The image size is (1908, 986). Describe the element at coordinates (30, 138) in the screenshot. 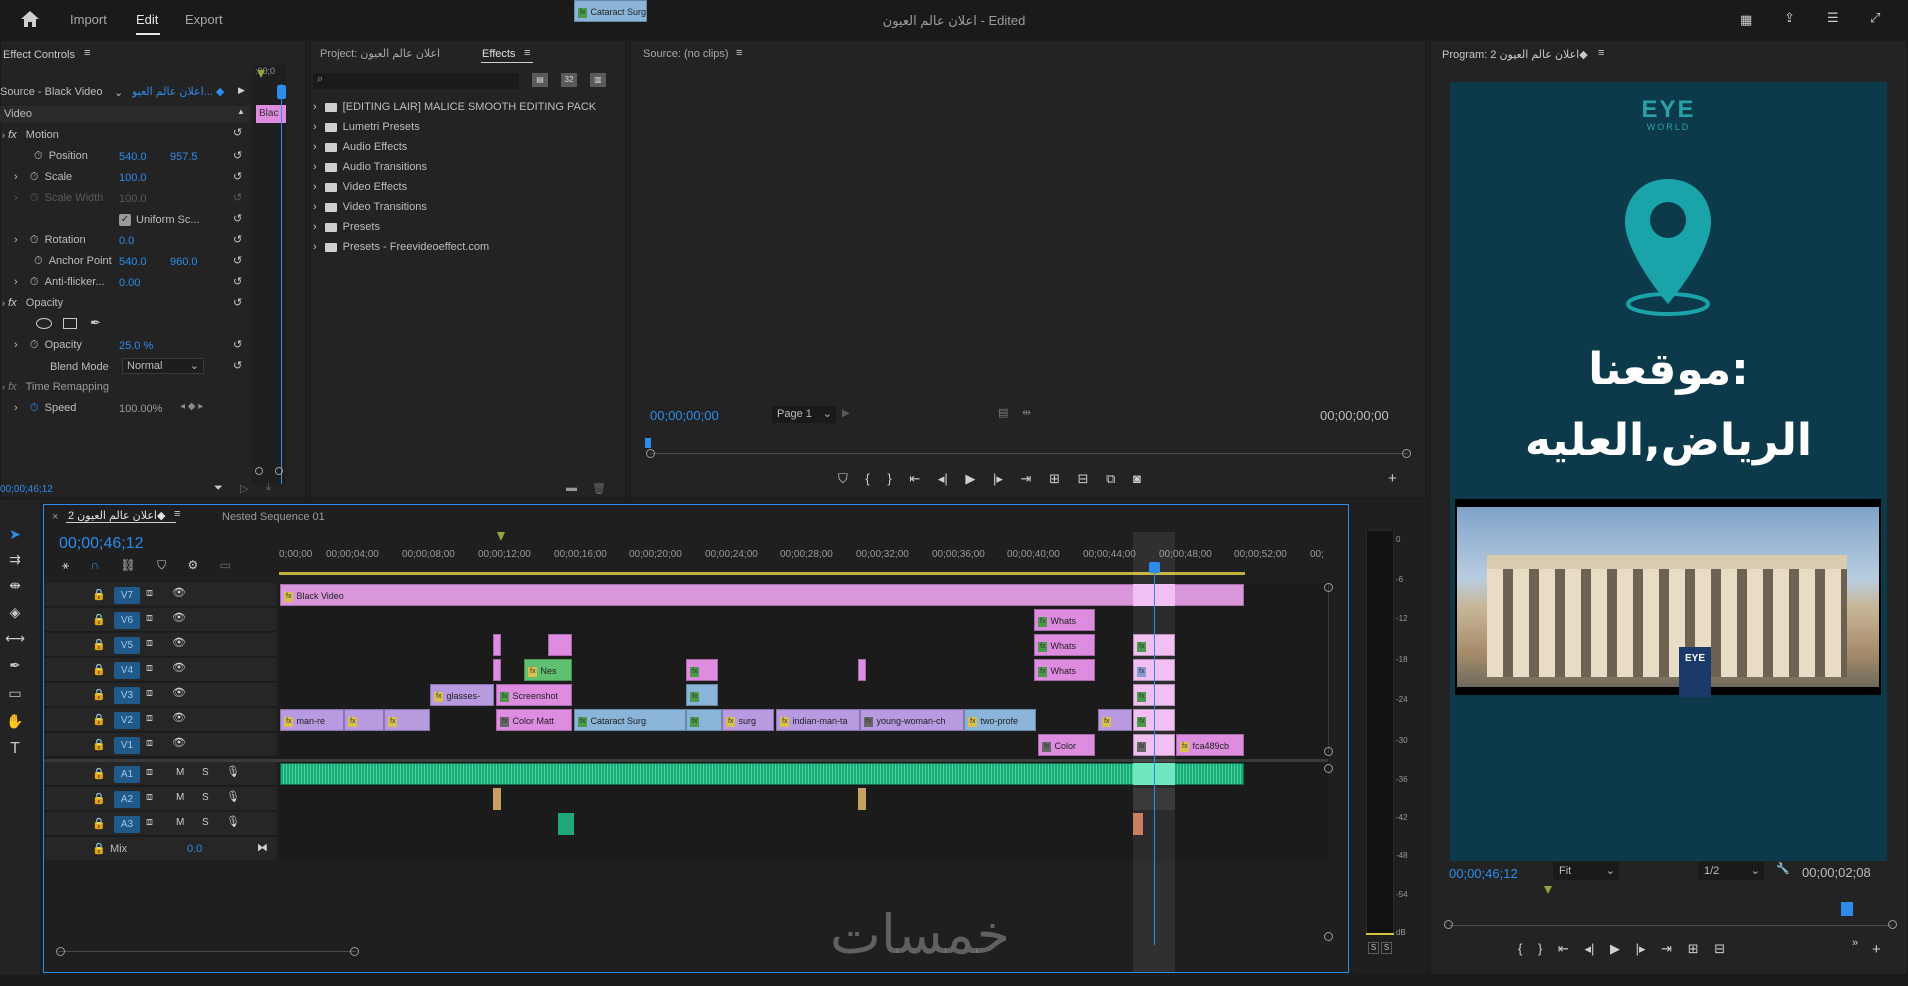

I see `ec-motion-row: › fx Motion` at that location.